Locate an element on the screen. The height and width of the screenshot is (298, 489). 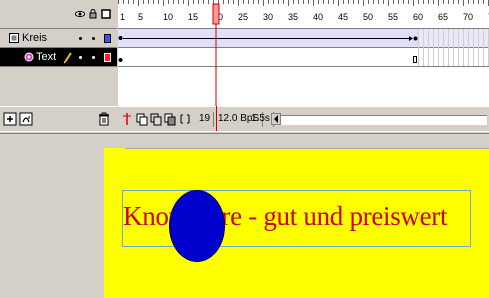
eye-icon is located at coordinates (80, 14).